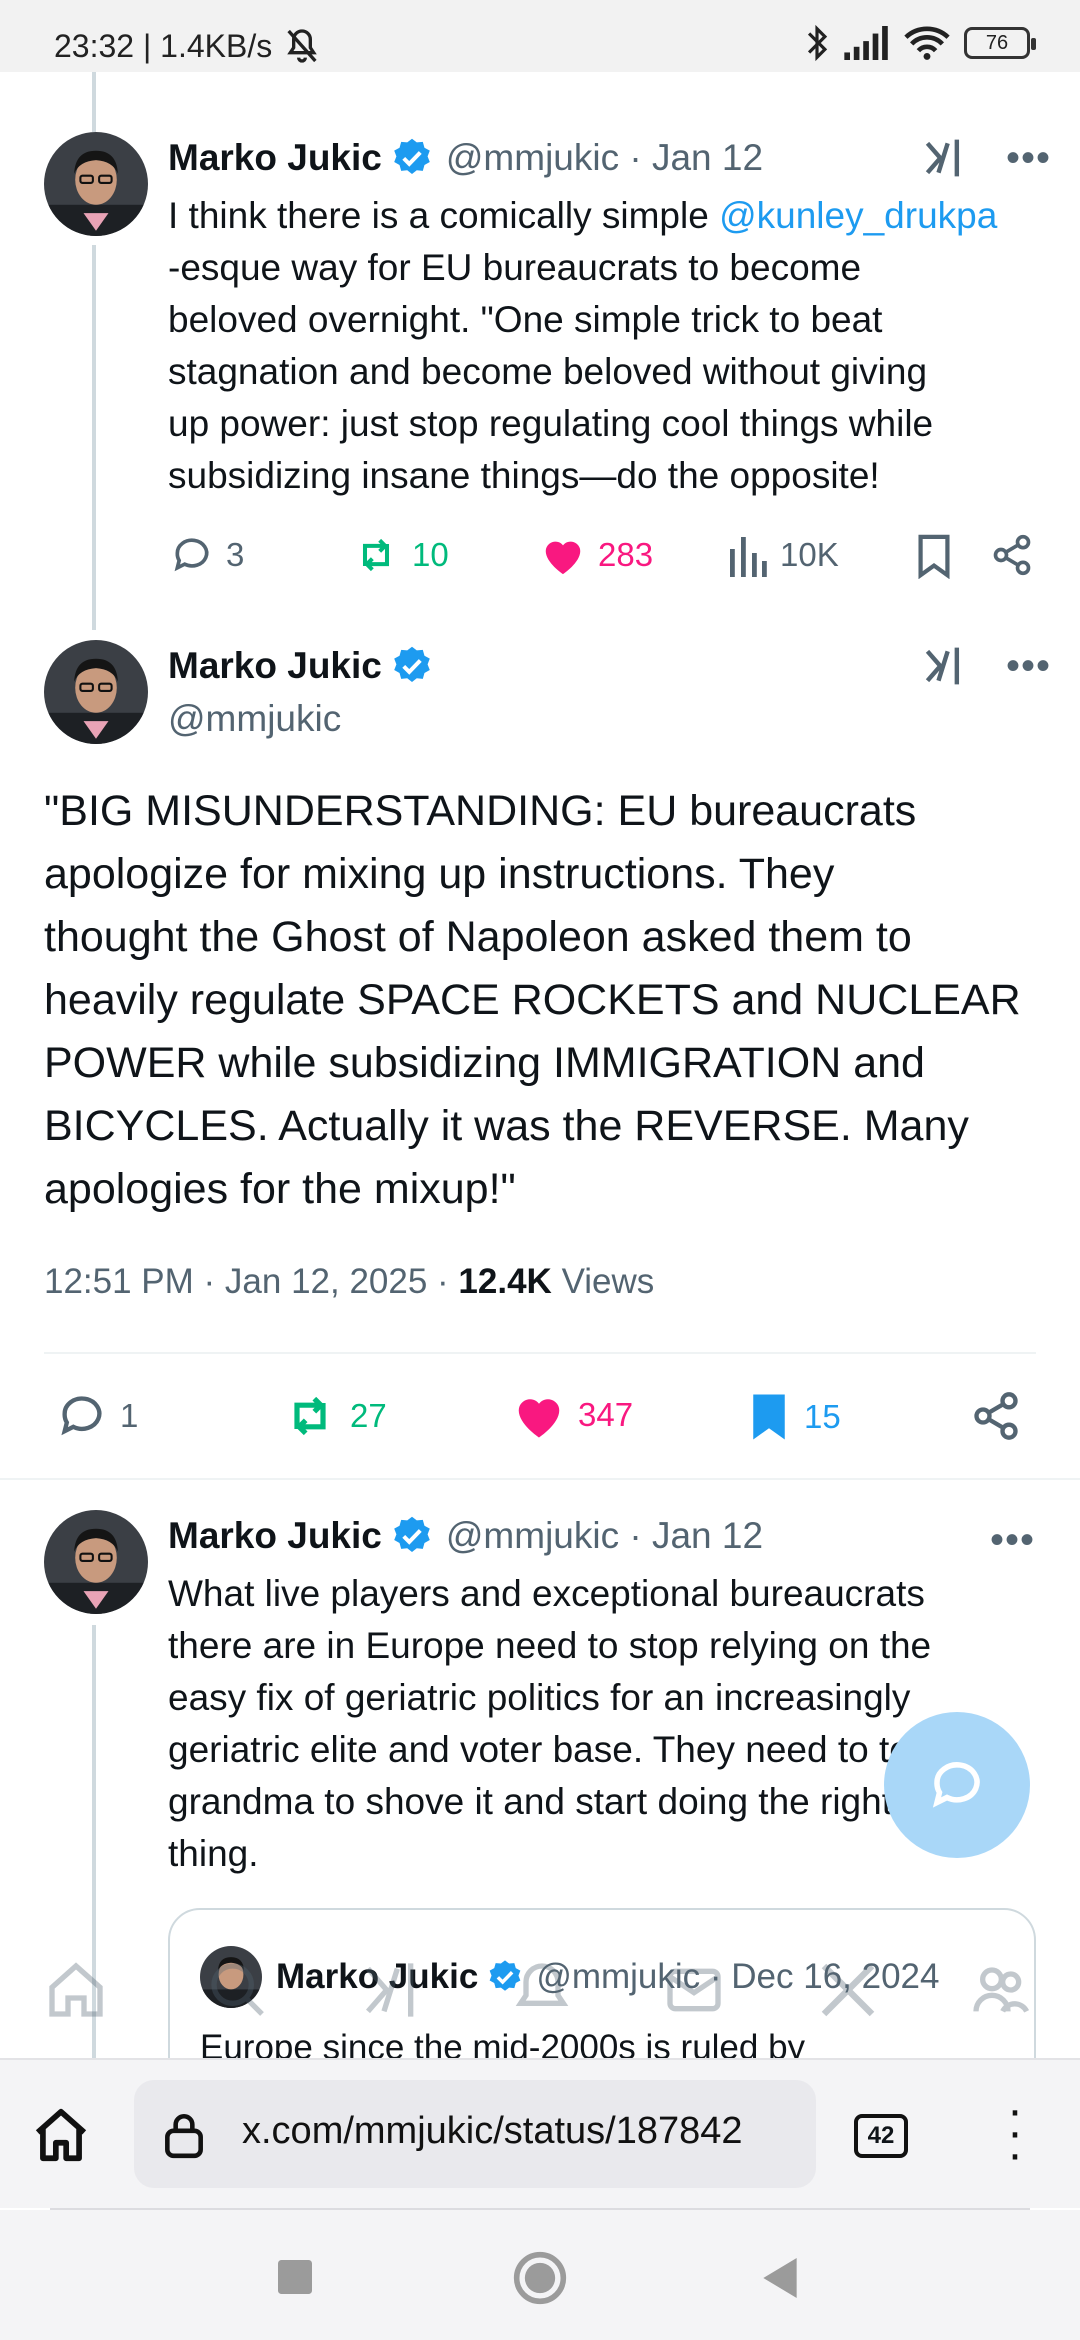 Image resolution: width=1080 pixels, height=2340 pixels. I want to click on like-button: 347, so click(572, 1415).